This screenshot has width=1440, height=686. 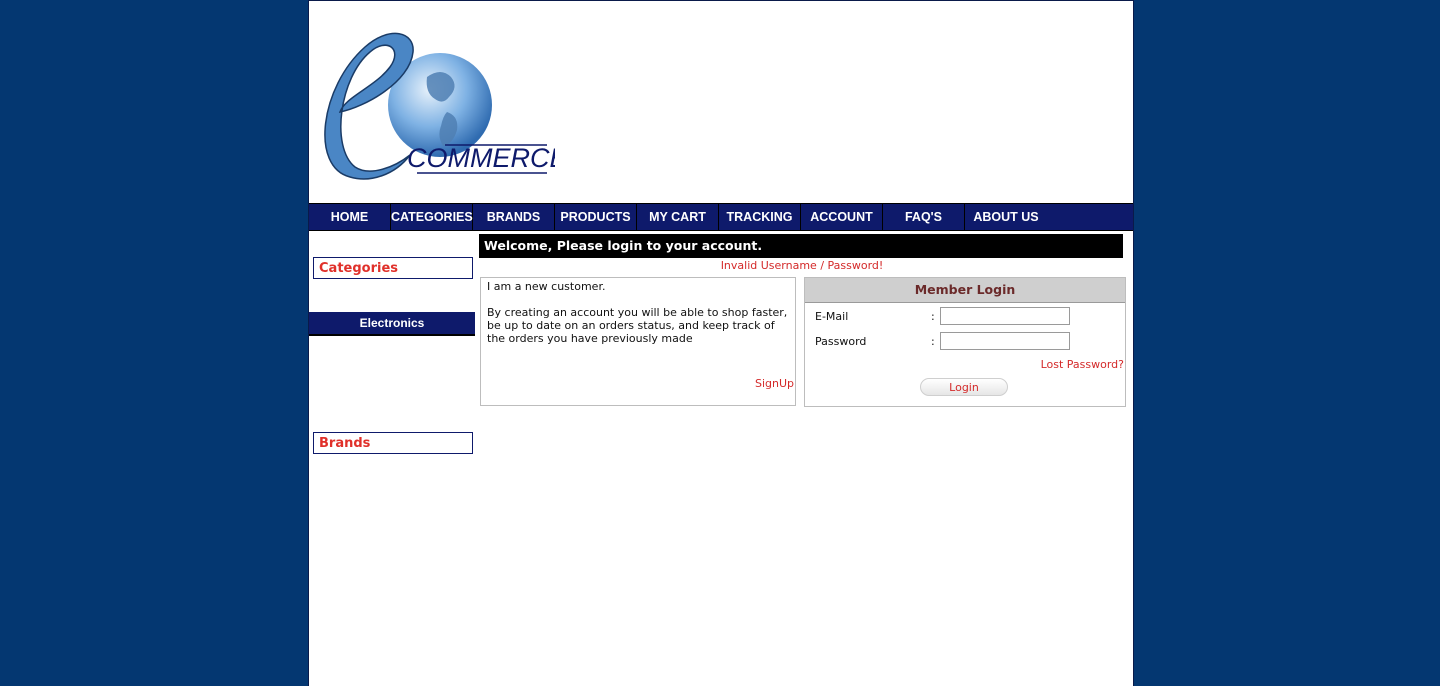 I want to click on nav-my-cart: MY CART, so click(x=678, y=217).